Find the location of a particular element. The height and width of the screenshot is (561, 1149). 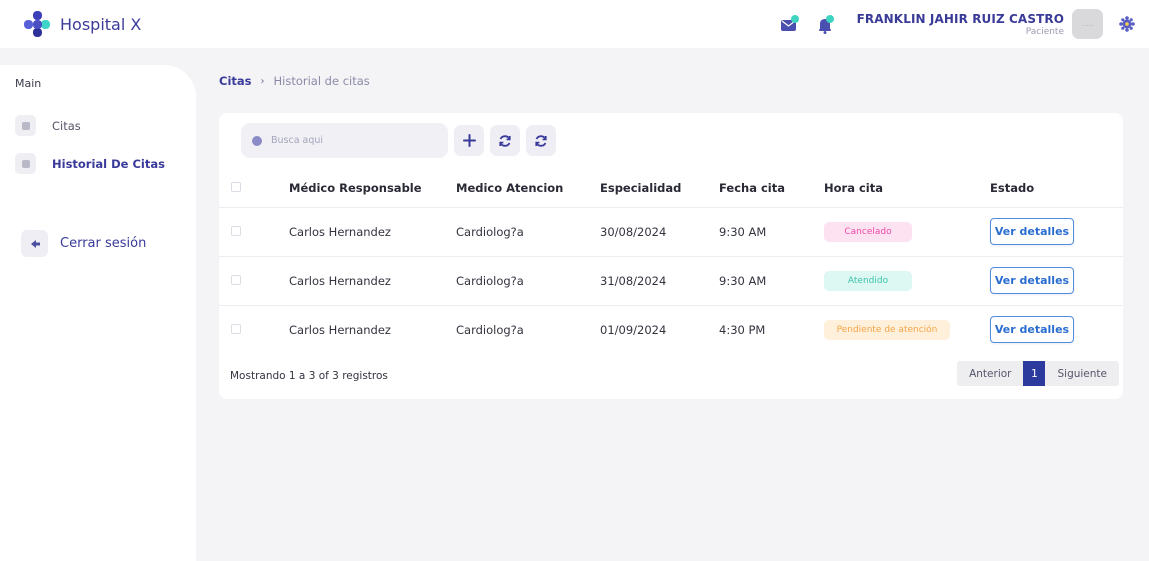

hospital-logo-icon is located at coordinates (37, 24).